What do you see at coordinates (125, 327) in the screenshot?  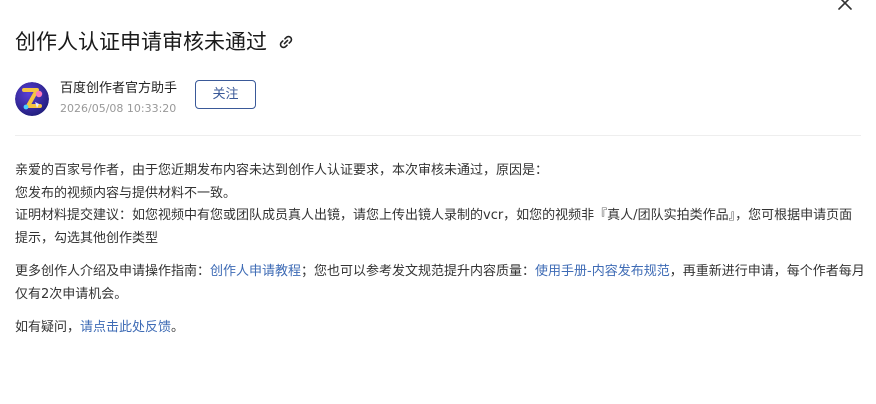 I see `feedback-link: 请点击此处反馈` at bounding box center [125, 327].